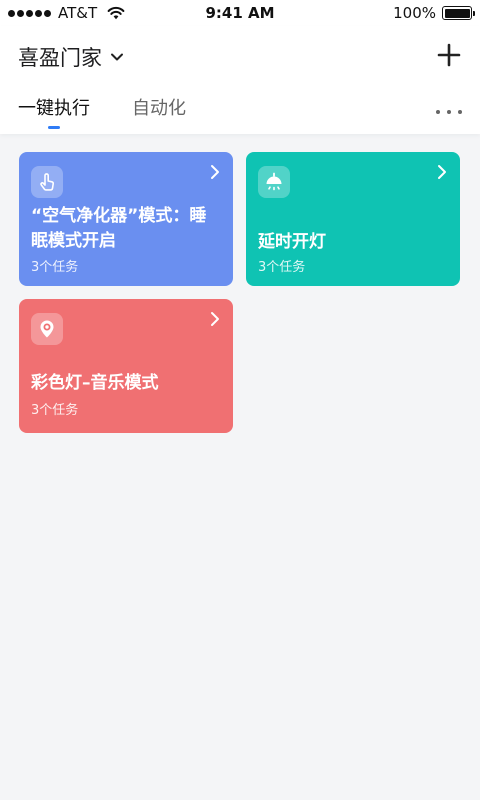 Image resolution: width=480 pixels, height=800 pixels. I want to click on add-button, so click(449, 55).